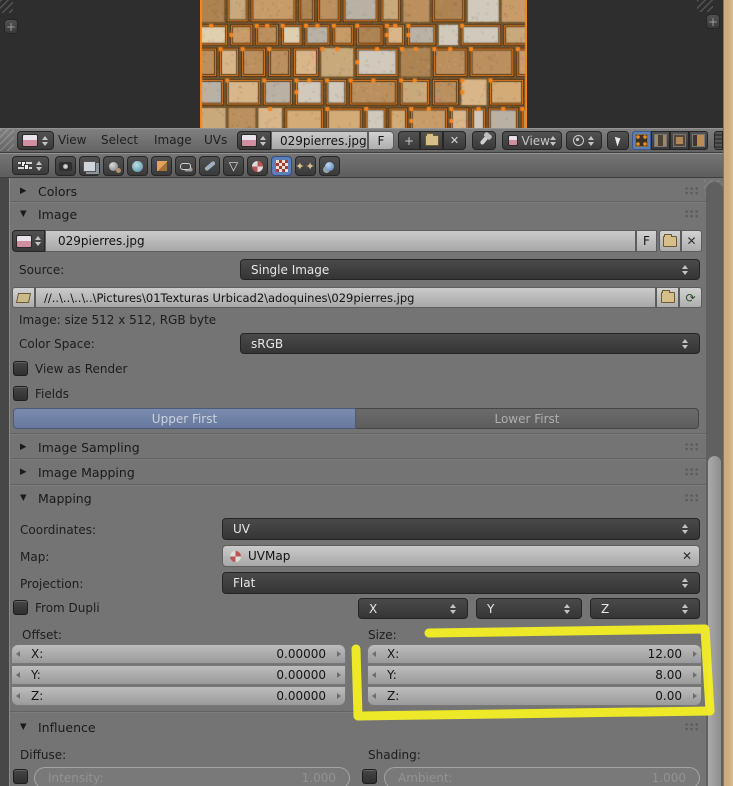 This screenshot has width=733, height=786. I want to click on tab-modifiers, so click(209, 166).